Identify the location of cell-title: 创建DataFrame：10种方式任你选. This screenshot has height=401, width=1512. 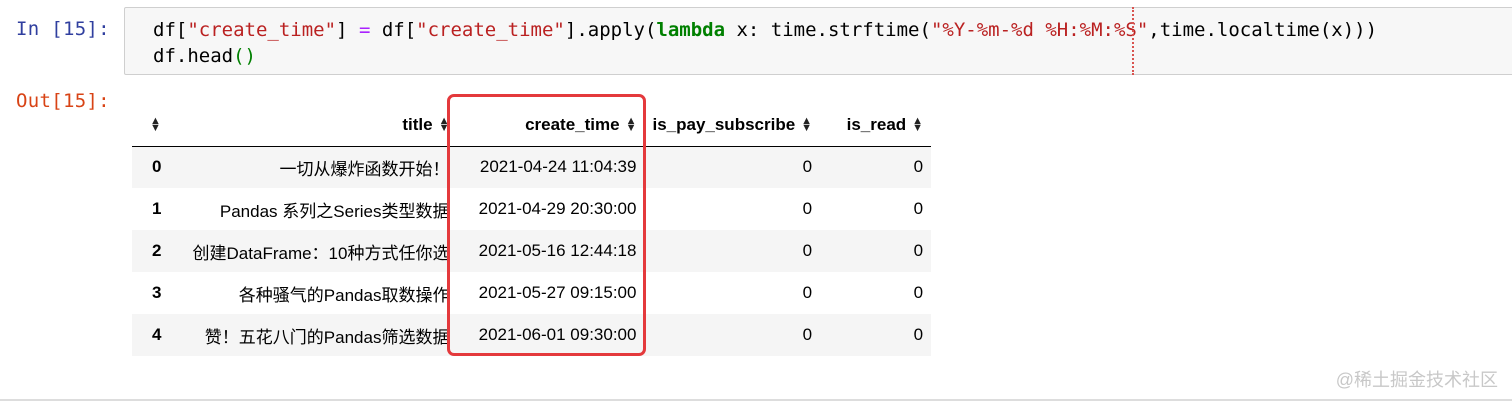
(321, 253).